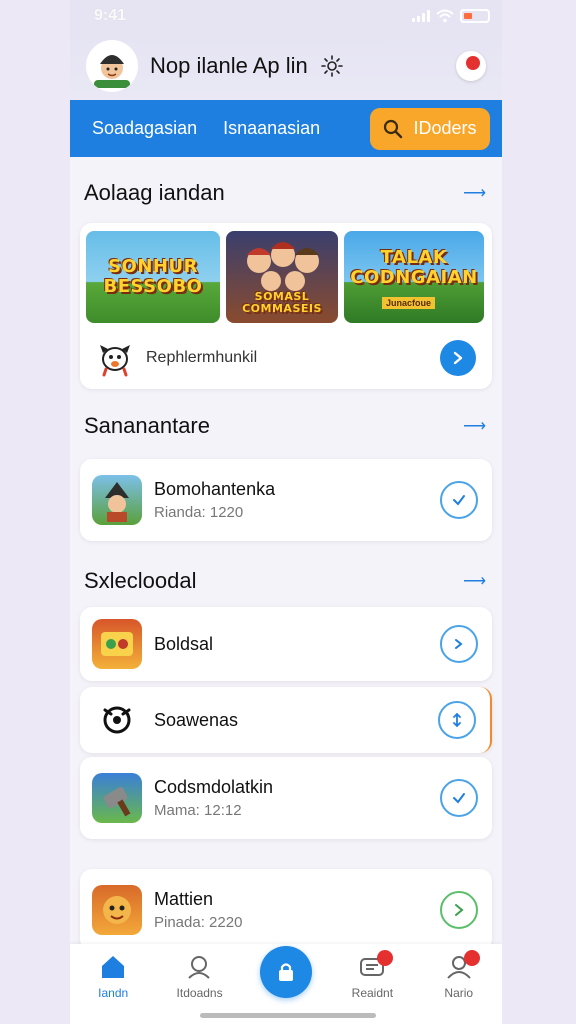 Image resolution: width=576 pixels, height=1024 pixels. What do you see at coordinates (117, 720) in the screenshot?
I see `app-icon-soawenas` at bounding box center [117, 720].